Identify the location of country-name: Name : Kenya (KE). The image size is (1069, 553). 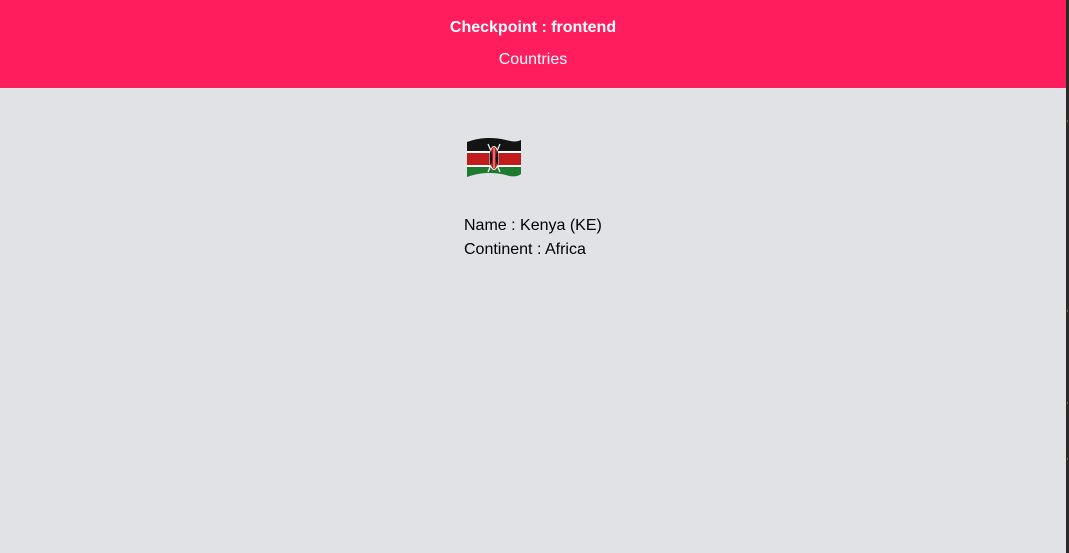
(533, 225).